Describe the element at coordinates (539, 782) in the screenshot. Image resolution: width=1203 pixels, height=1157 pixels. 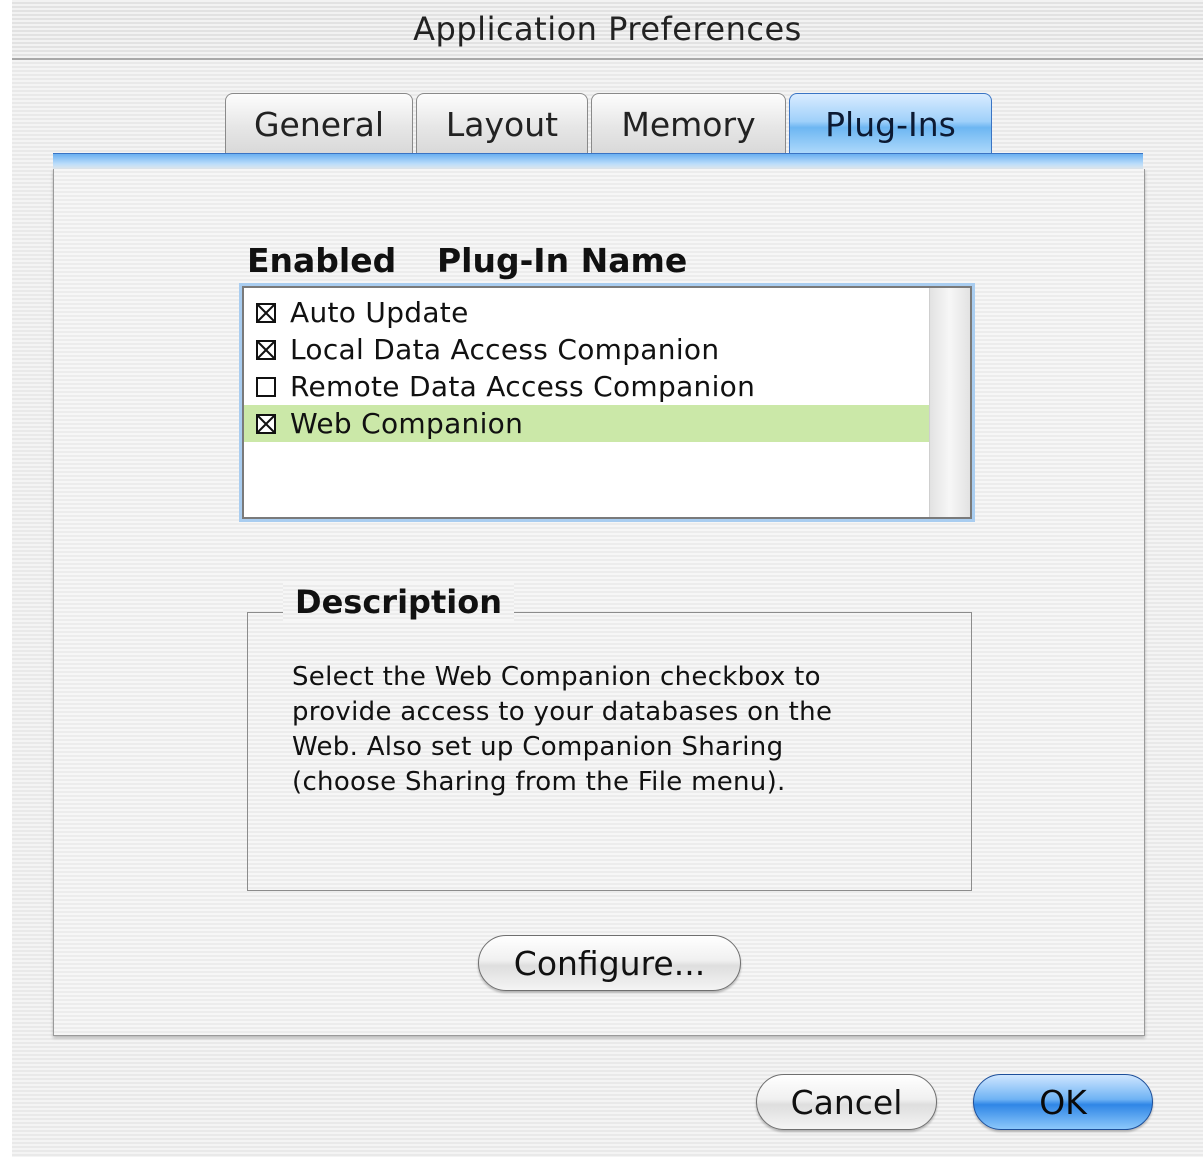
I see `description-line: (choose Sharing from the File menu).` at that location.